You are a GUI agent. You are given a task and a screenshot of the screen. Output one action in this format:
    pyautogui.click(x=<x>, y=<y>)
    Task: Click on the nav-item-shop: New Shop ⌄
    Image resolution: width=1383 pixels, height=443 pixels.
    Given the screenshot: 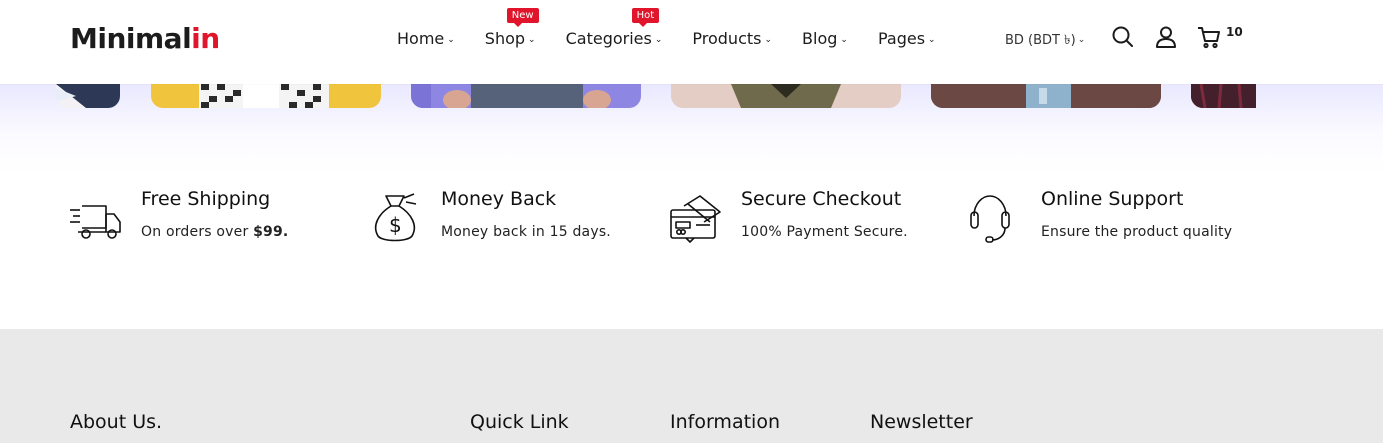 What is the action you would take?
    pyautogui.click(x=511, y=28)
    